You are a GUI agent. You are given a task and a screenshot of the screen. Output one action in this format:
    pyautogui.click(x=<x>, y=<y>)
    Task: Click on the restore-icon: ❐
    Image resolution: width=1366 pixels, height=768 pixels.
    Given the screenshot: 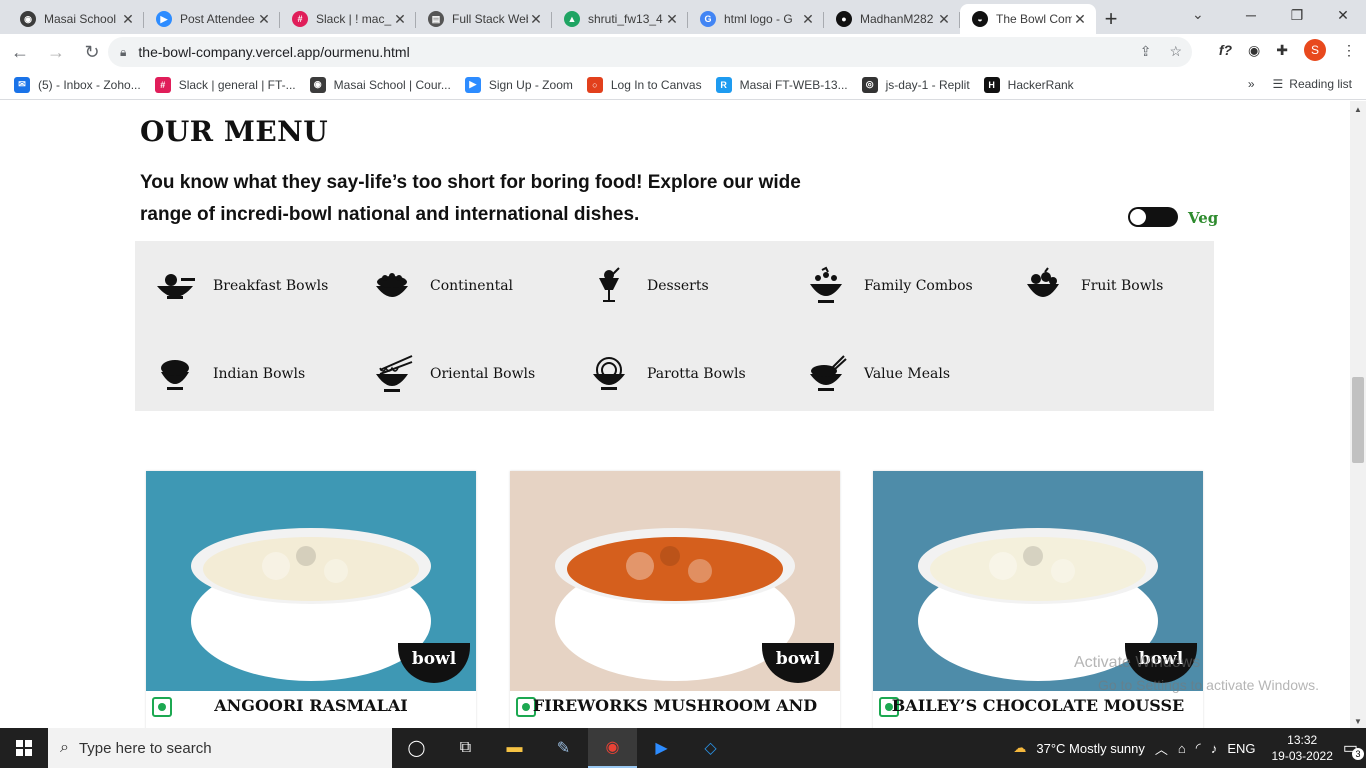 What is the action you would take?
    pyautogui.click(x=1297, y=15)
    